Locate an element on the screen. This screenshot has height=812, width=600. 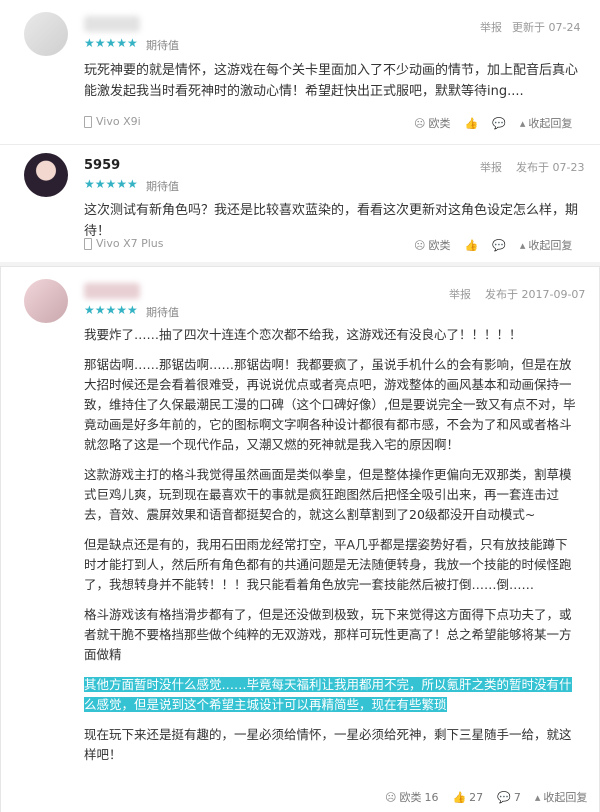
review-paragraph: 我要炸了……抽了四次十连连个恋次都不给我，这游戏还有没良心了！！！！！ is located at coordinates (303, 334).